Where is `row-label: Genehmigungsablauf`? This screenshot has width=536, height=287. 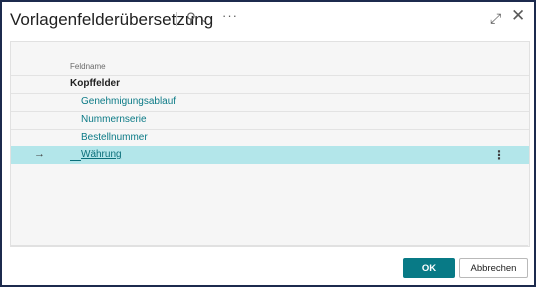
row-label: Genehmigungsablauf is located at coordinates (128, 101).